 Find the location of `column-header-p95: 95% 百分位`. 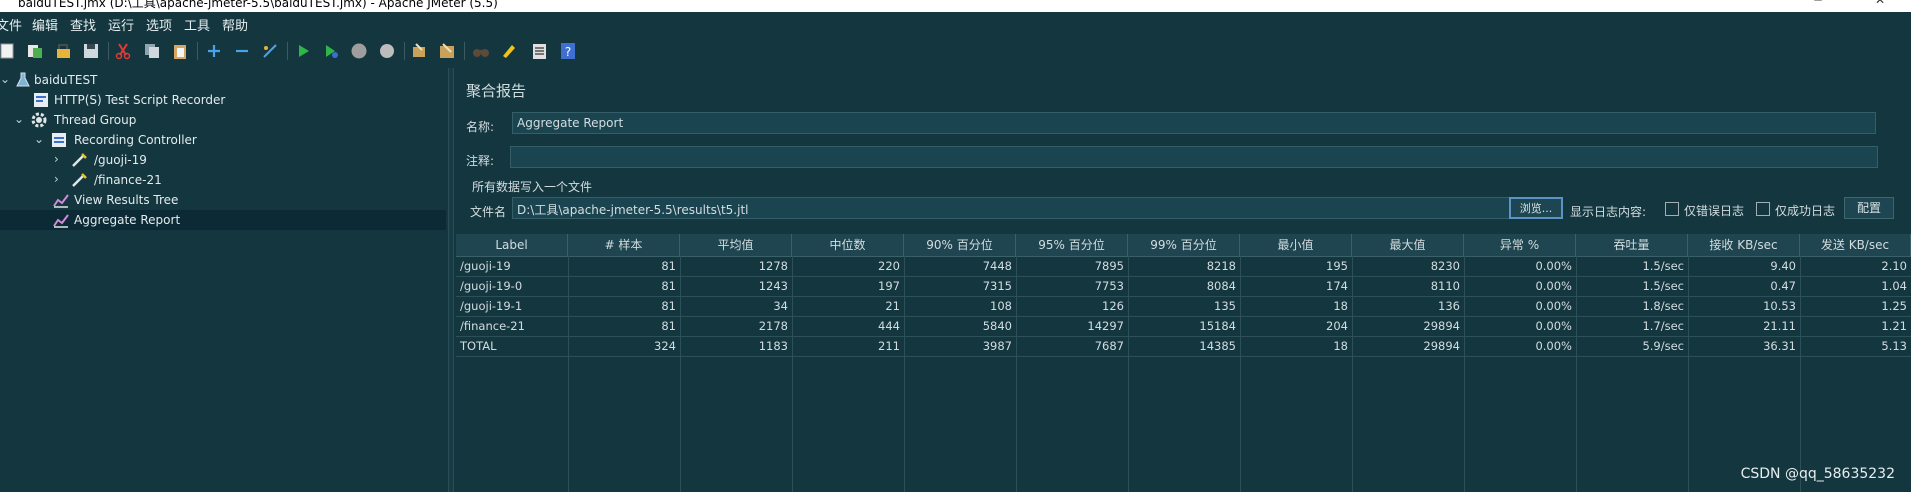

column-header-p95: 95% 百分位 is located at coordinates (1072, 245).